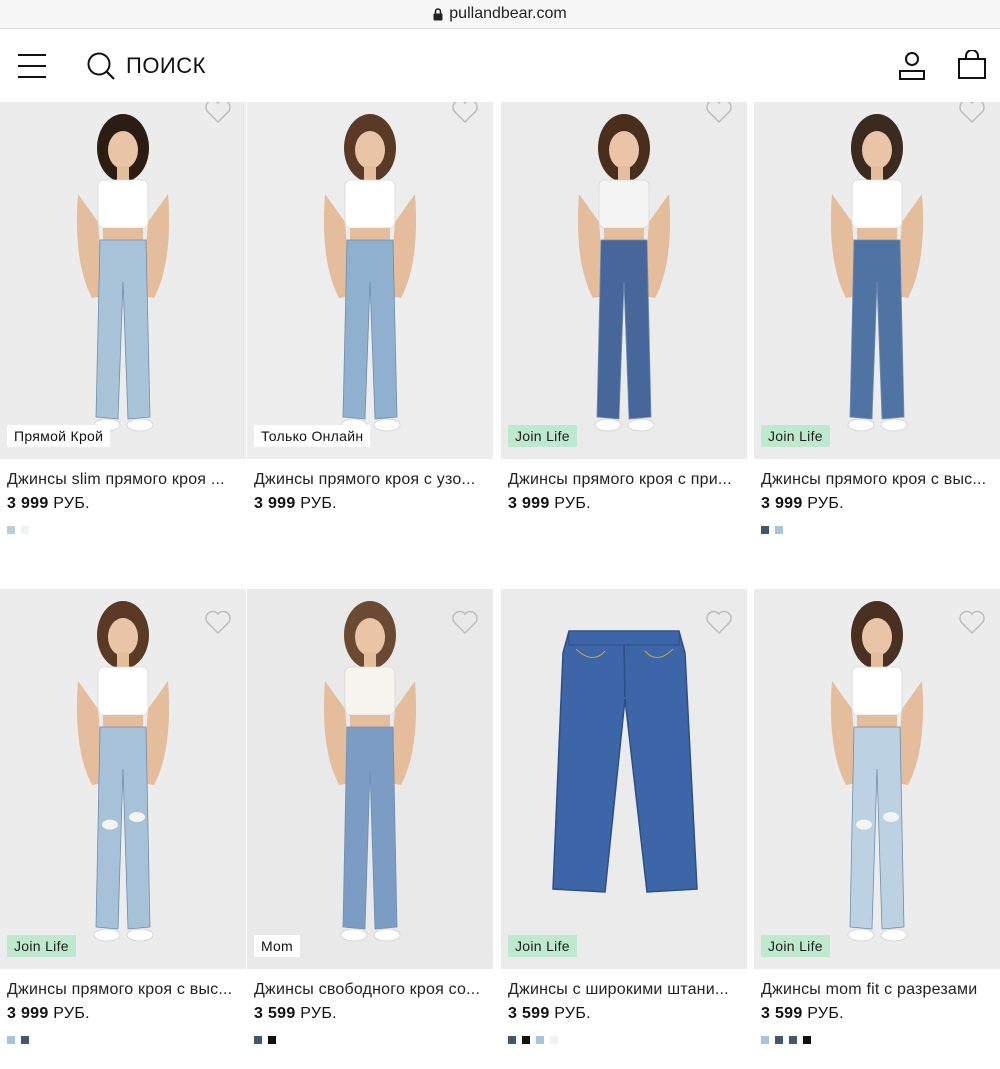 Image resolution: width=1000 pixels, height=1069 pixels. Describe the element at coordinates (879, 990) in the screenshot. I see `product-title: Джинсы mom fit с разрезами` at that location.